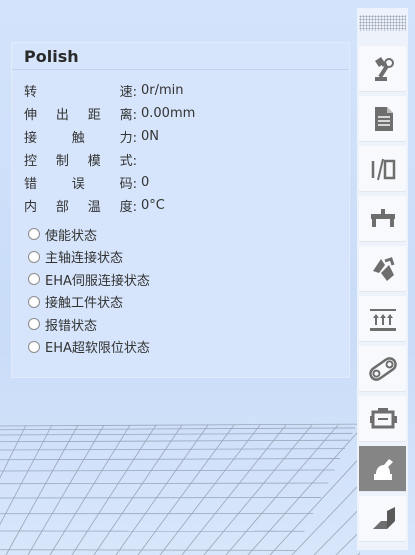 The height and width of the screenshot is (555, 415). I want to click on tool-bracket-icon, so click(383, 219).